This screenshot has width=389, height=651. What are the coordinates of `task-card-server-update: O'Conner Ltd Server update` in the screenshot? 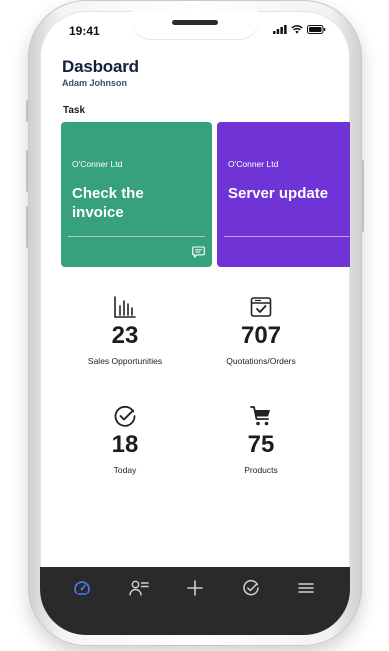 It's located at (283, 194).